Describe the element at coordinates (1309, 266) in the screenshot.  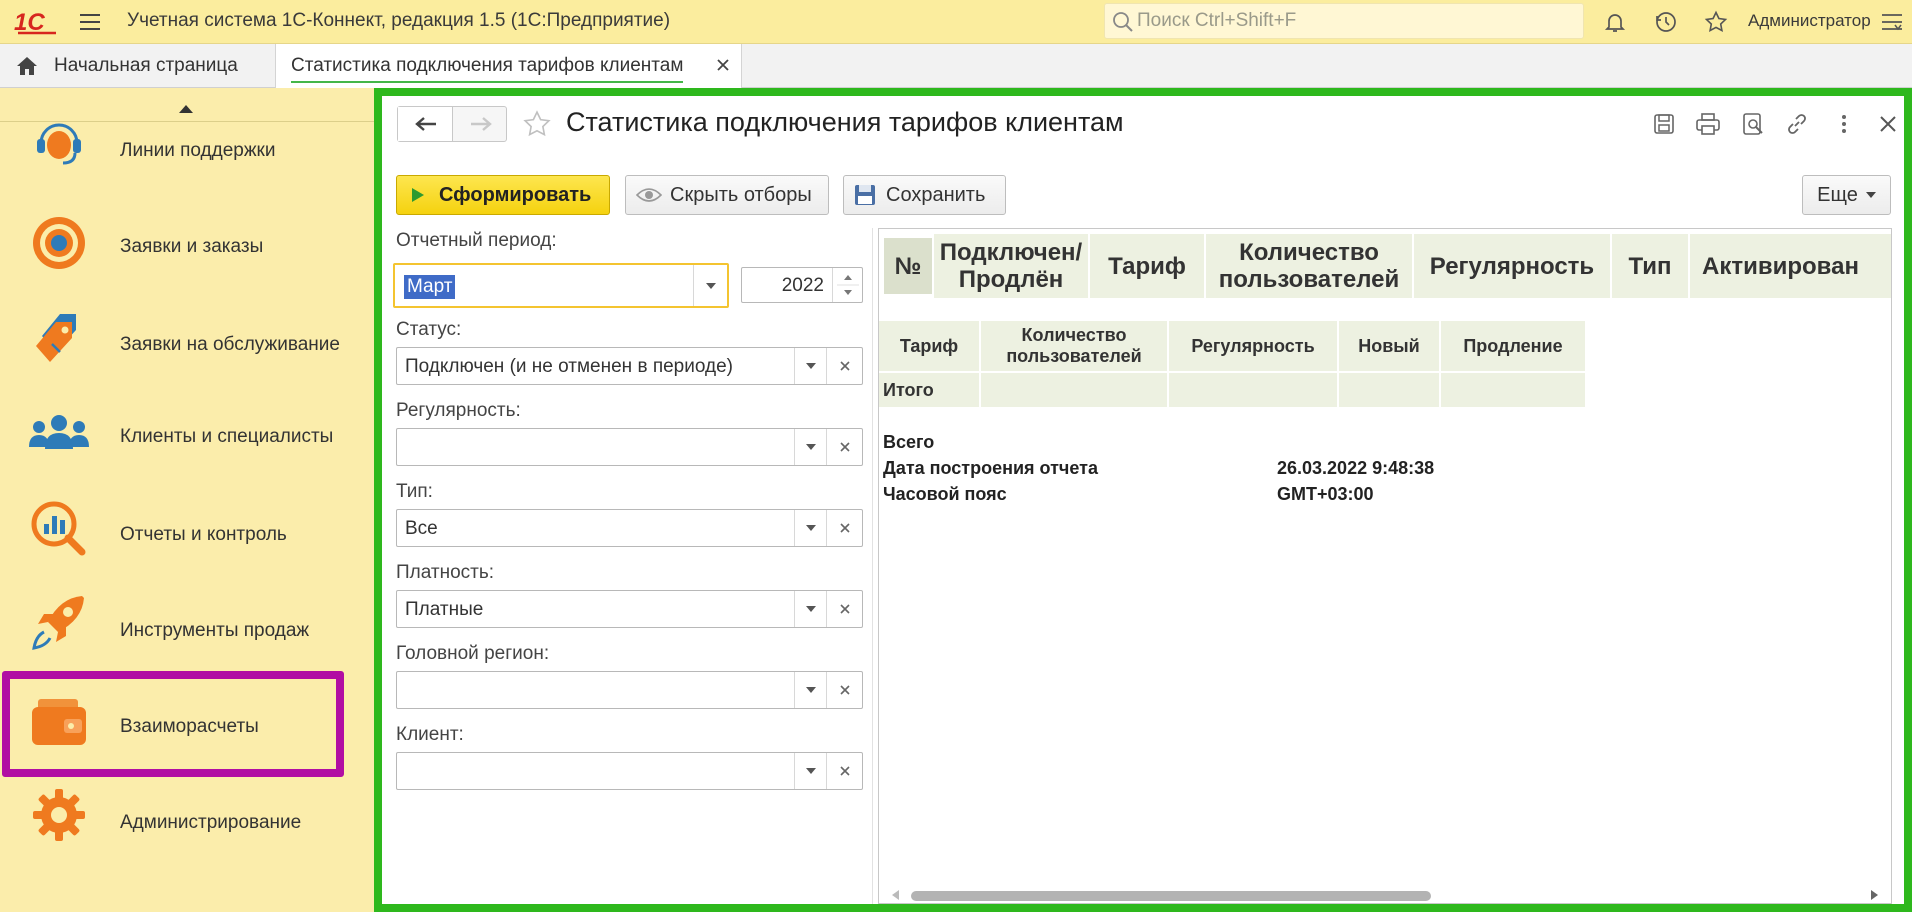
I see `header-users-count: Количество пользователей` at that location.